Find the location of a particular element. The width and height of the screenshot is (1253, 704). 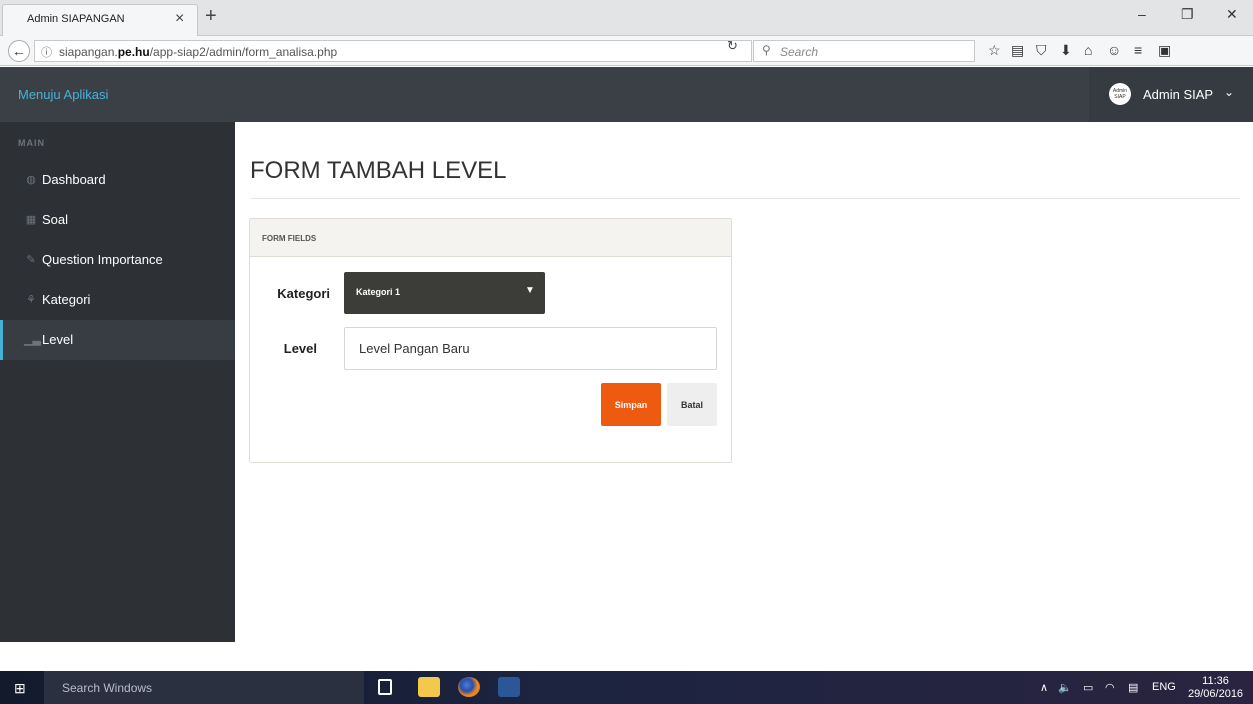

sidebar-item-dashboard: ◍ Dashboard is located at coordinates (117, 180).